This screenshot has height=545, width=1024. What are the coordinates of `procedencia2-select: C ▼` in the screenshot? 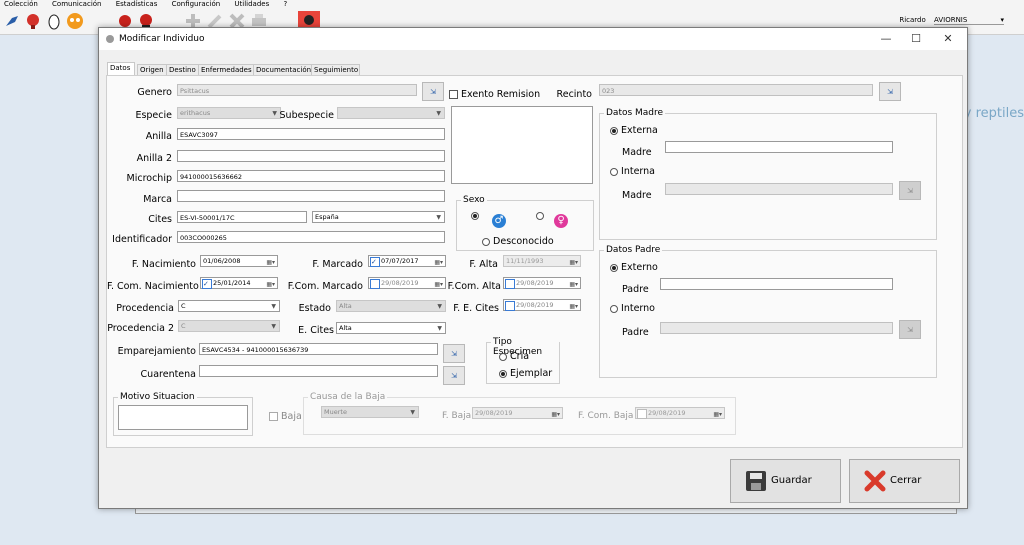 It's located at (229, 326).